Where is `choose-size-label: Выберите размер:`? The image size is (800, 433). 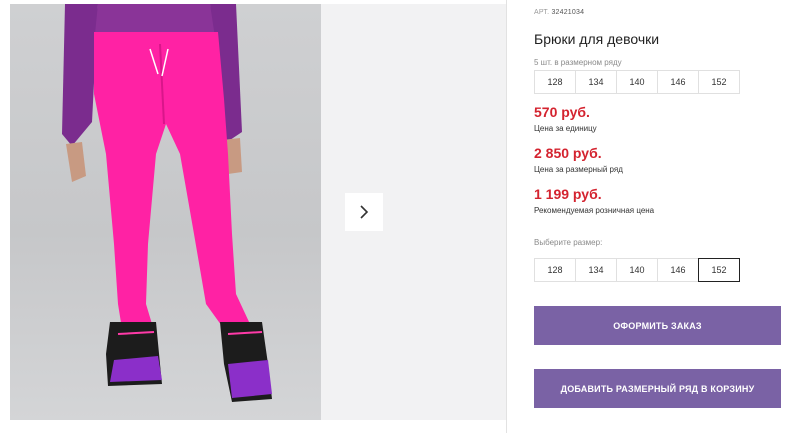
choose-size-label: Выберите размер: is located at coordinates (568, 242).